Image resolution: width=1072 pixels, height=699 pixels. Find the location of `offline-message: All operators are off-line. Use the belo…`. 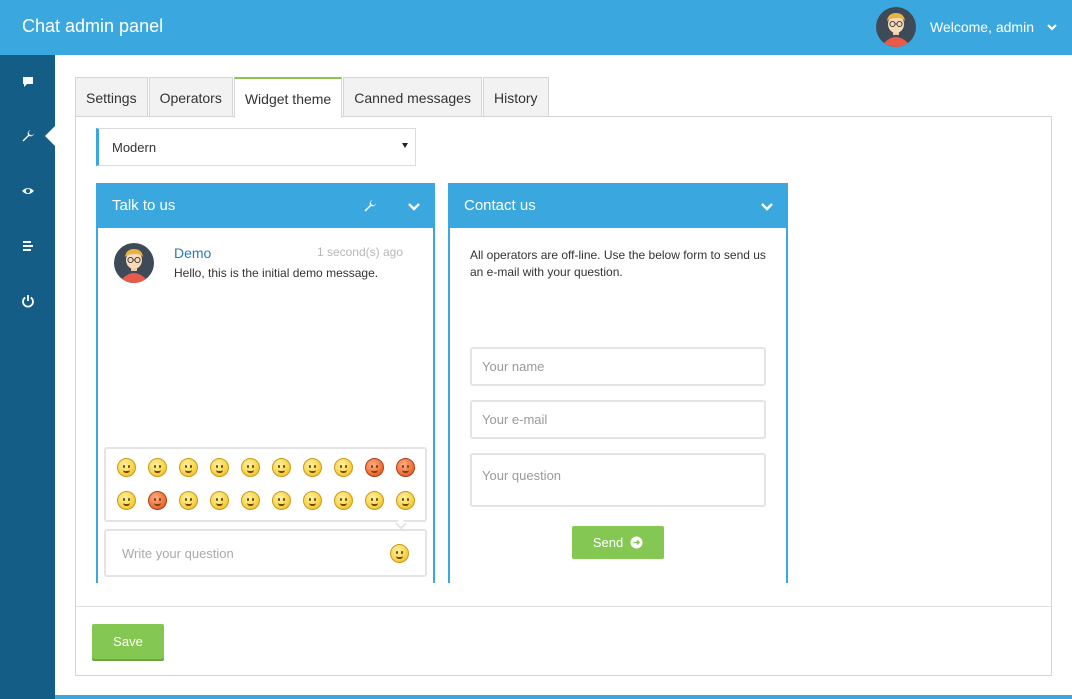

offline-message: All operators are off-line. Use the belo… is located at coordinates (618, 263).